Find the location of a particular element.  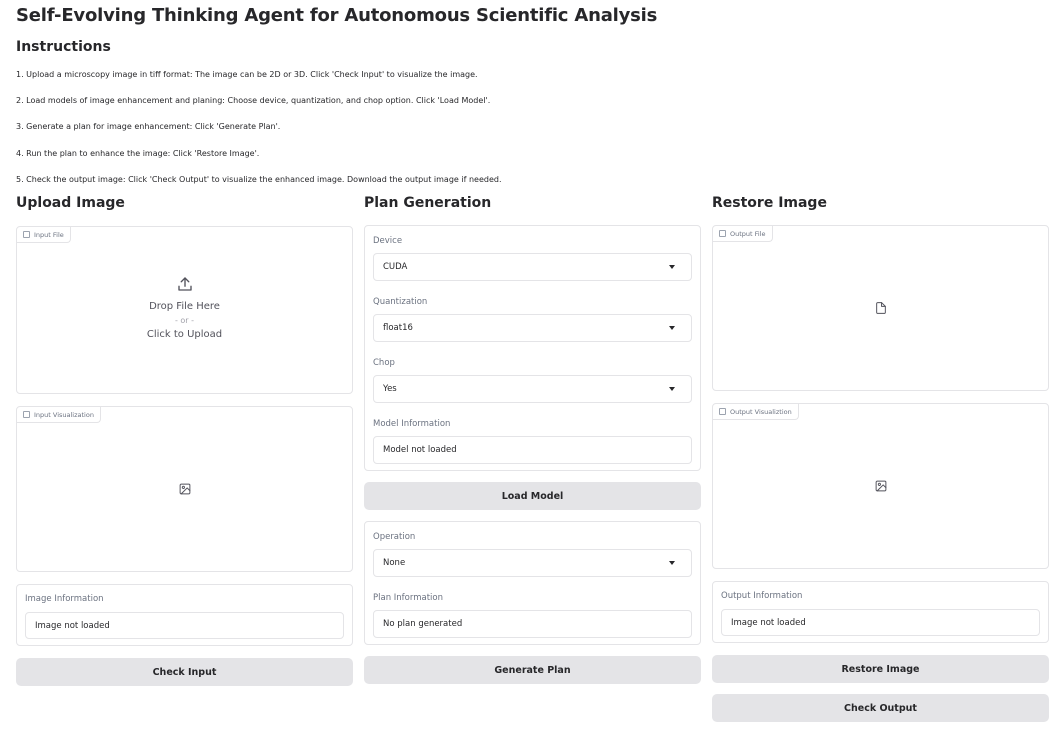

input-visualization-panel: Input Visualization is located at coordinates (184, 489).